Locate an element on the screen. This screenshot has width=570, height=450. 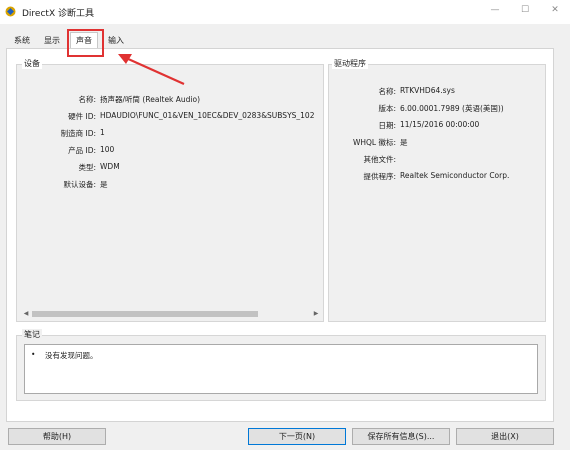
device-name-value: 扬声器/听筒 (Realtek Audio) is located at coordinates (150, 99).